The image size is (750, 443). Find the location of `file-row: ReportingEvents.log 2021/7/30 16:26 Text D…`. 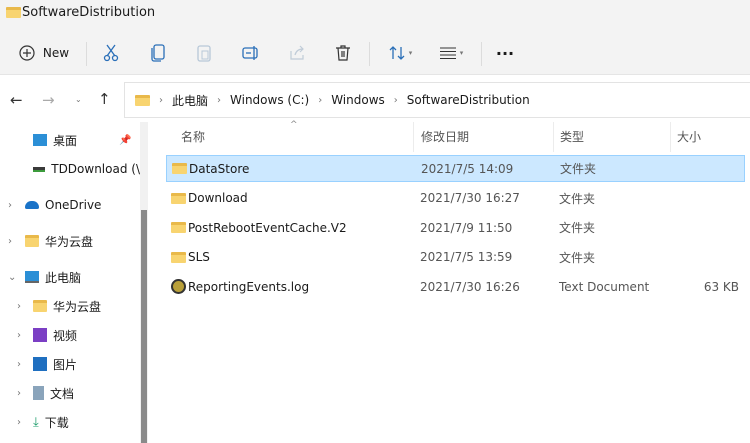

file-row: ReportingEvents.log 2021/7/30 16:26 Text D… is located at coordinates (455, 286).